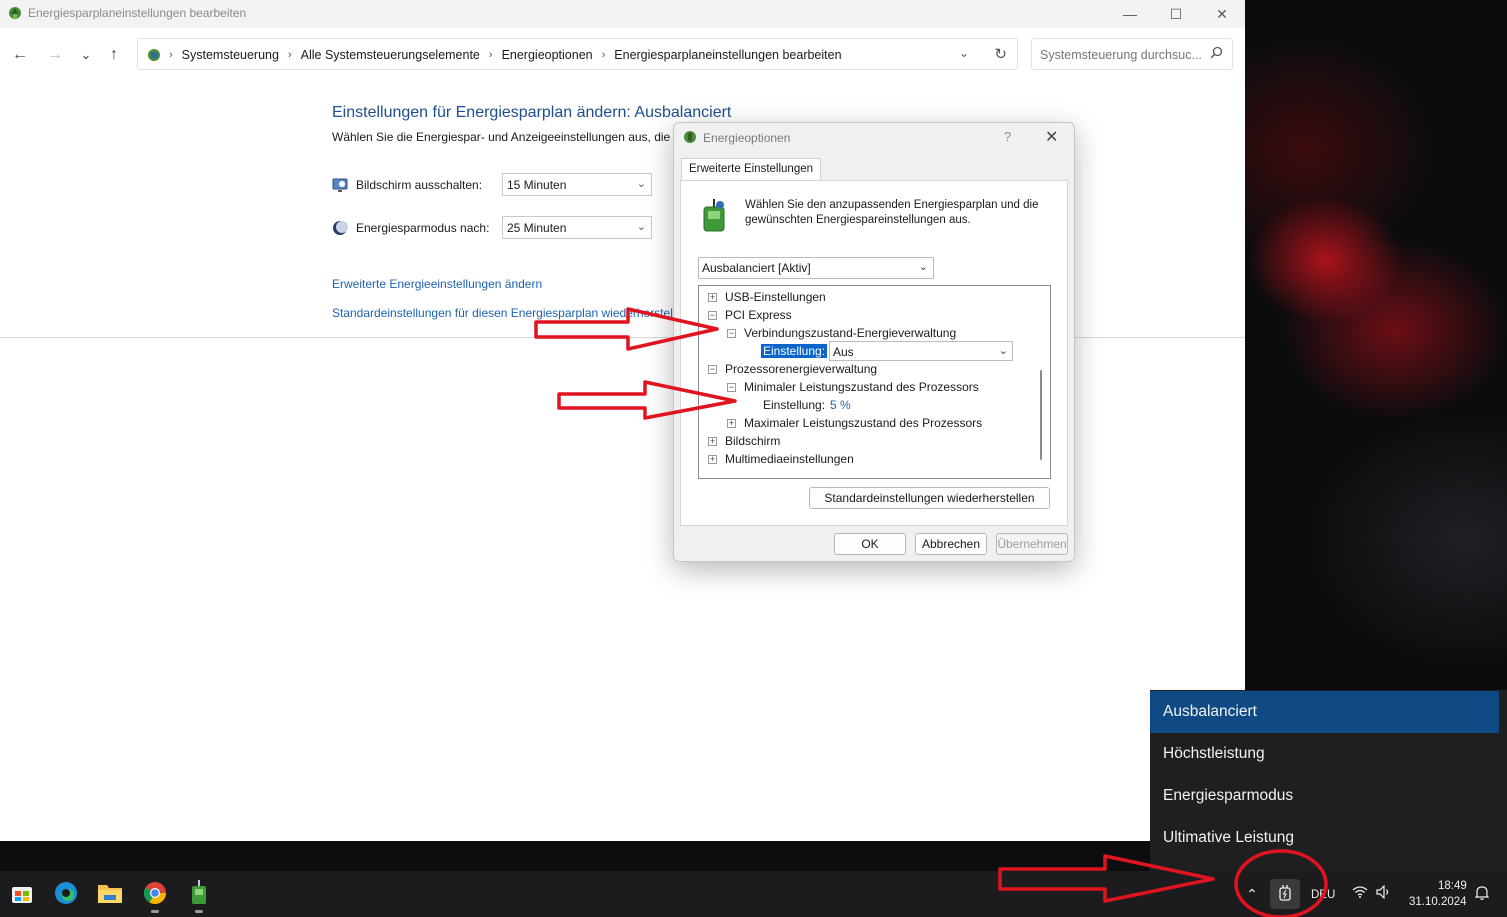 Image resolution: width=1507 pixels, height=917 pixels. What do you see at coordinates (547, 55) in the screenshot?
I see `breadcrumb-power-options: Energieoptionen` at bounding box center [547, 55].